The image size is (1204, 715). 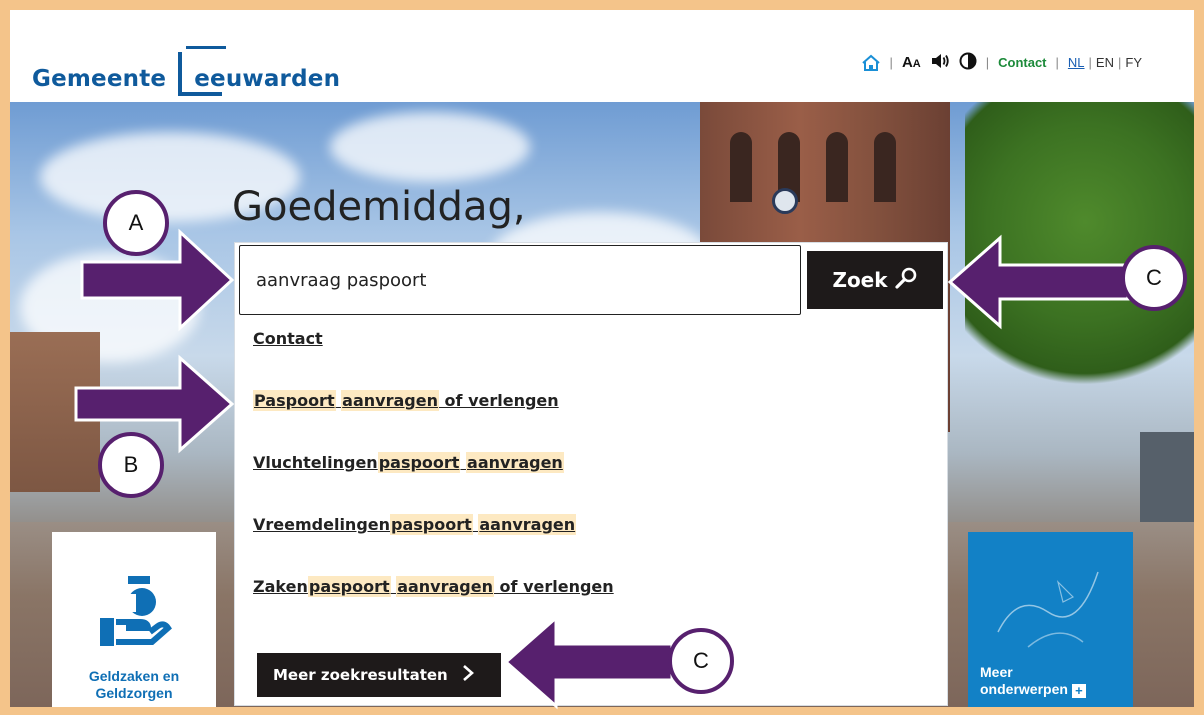 I want to click on contrast-icon, so click(x=968, y=62).